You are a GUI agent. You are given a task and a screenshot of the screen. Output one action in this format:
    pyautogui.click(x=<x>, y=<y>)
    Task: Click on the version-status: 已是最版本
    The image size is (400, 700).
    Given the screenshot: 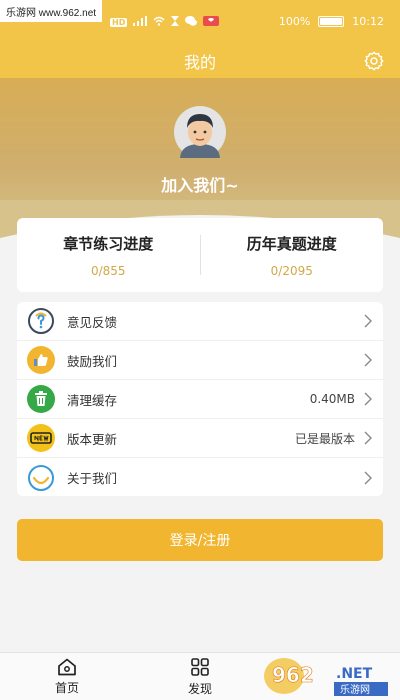 What is the action you would take?
    pyautogui.click(x=324, y=438)
    